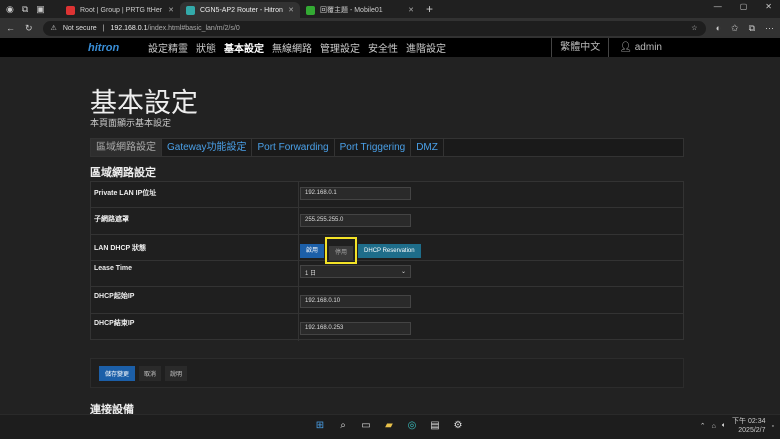 The width and height of the screenshot is (780, 439). What do you see at coordinates (412, 426) in the screenshot?
I see `edge-icon: ◎` at bounding box center [412, 426].